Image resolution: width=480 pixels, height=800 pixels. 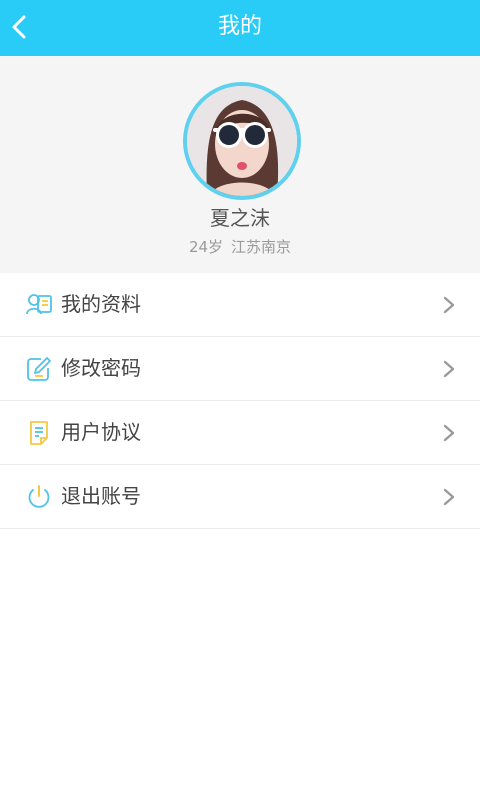 I want to click on avatar-photo, so click(x=242, y=141).